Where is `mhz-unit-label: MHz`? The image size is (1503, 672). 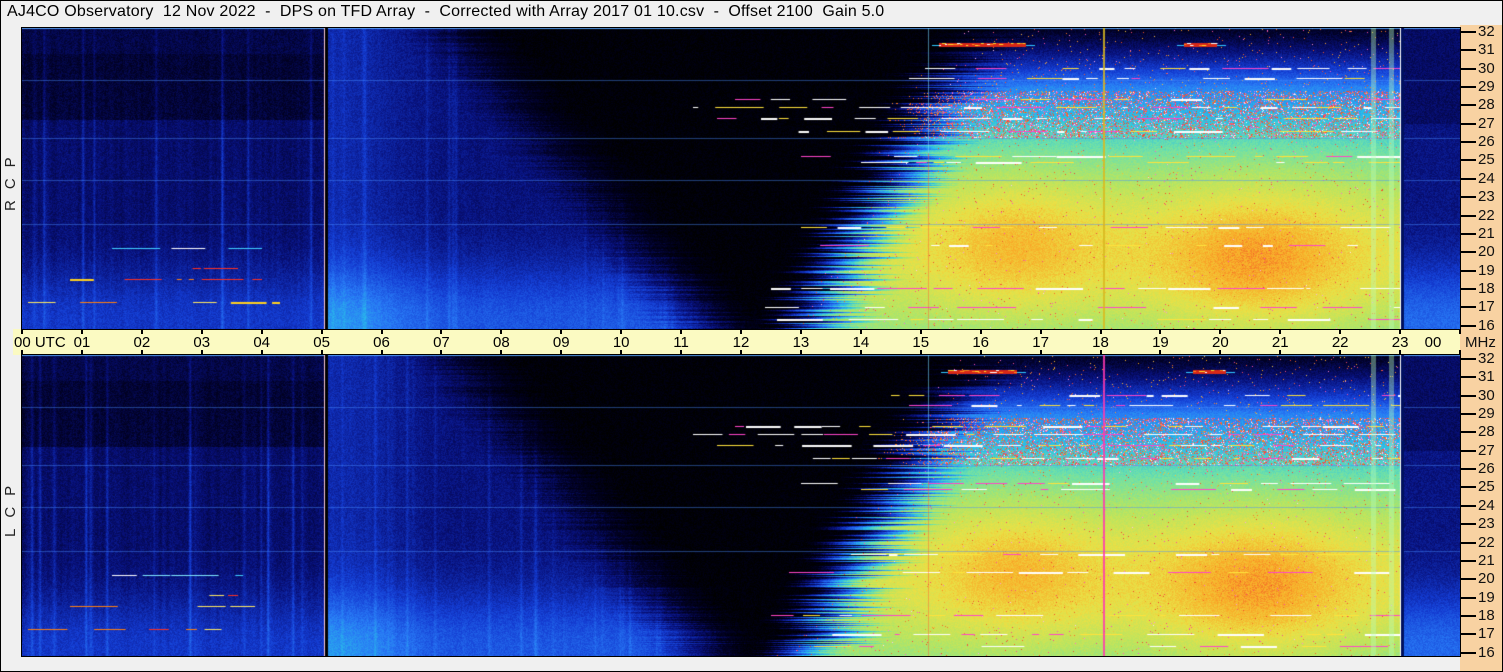 mhz-unit-label: MHz is located at coordinates (1480, 342).